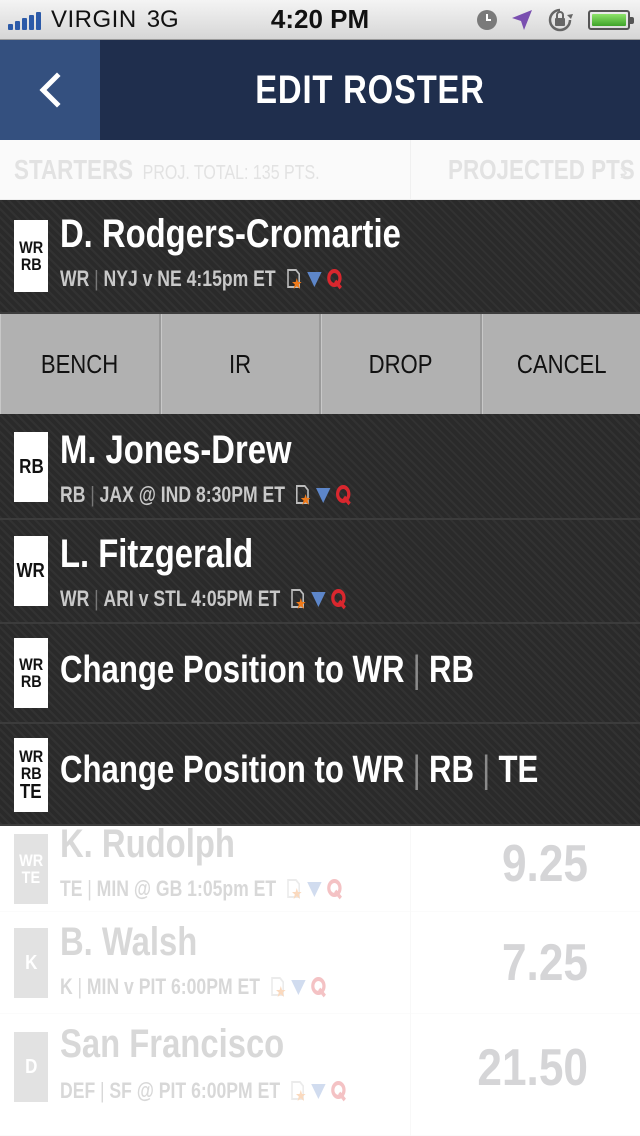  What do you see at coordinates (31, 1067) in the screenshot?
I see `position-badge-line: D` at bounding box center [31, 1067].